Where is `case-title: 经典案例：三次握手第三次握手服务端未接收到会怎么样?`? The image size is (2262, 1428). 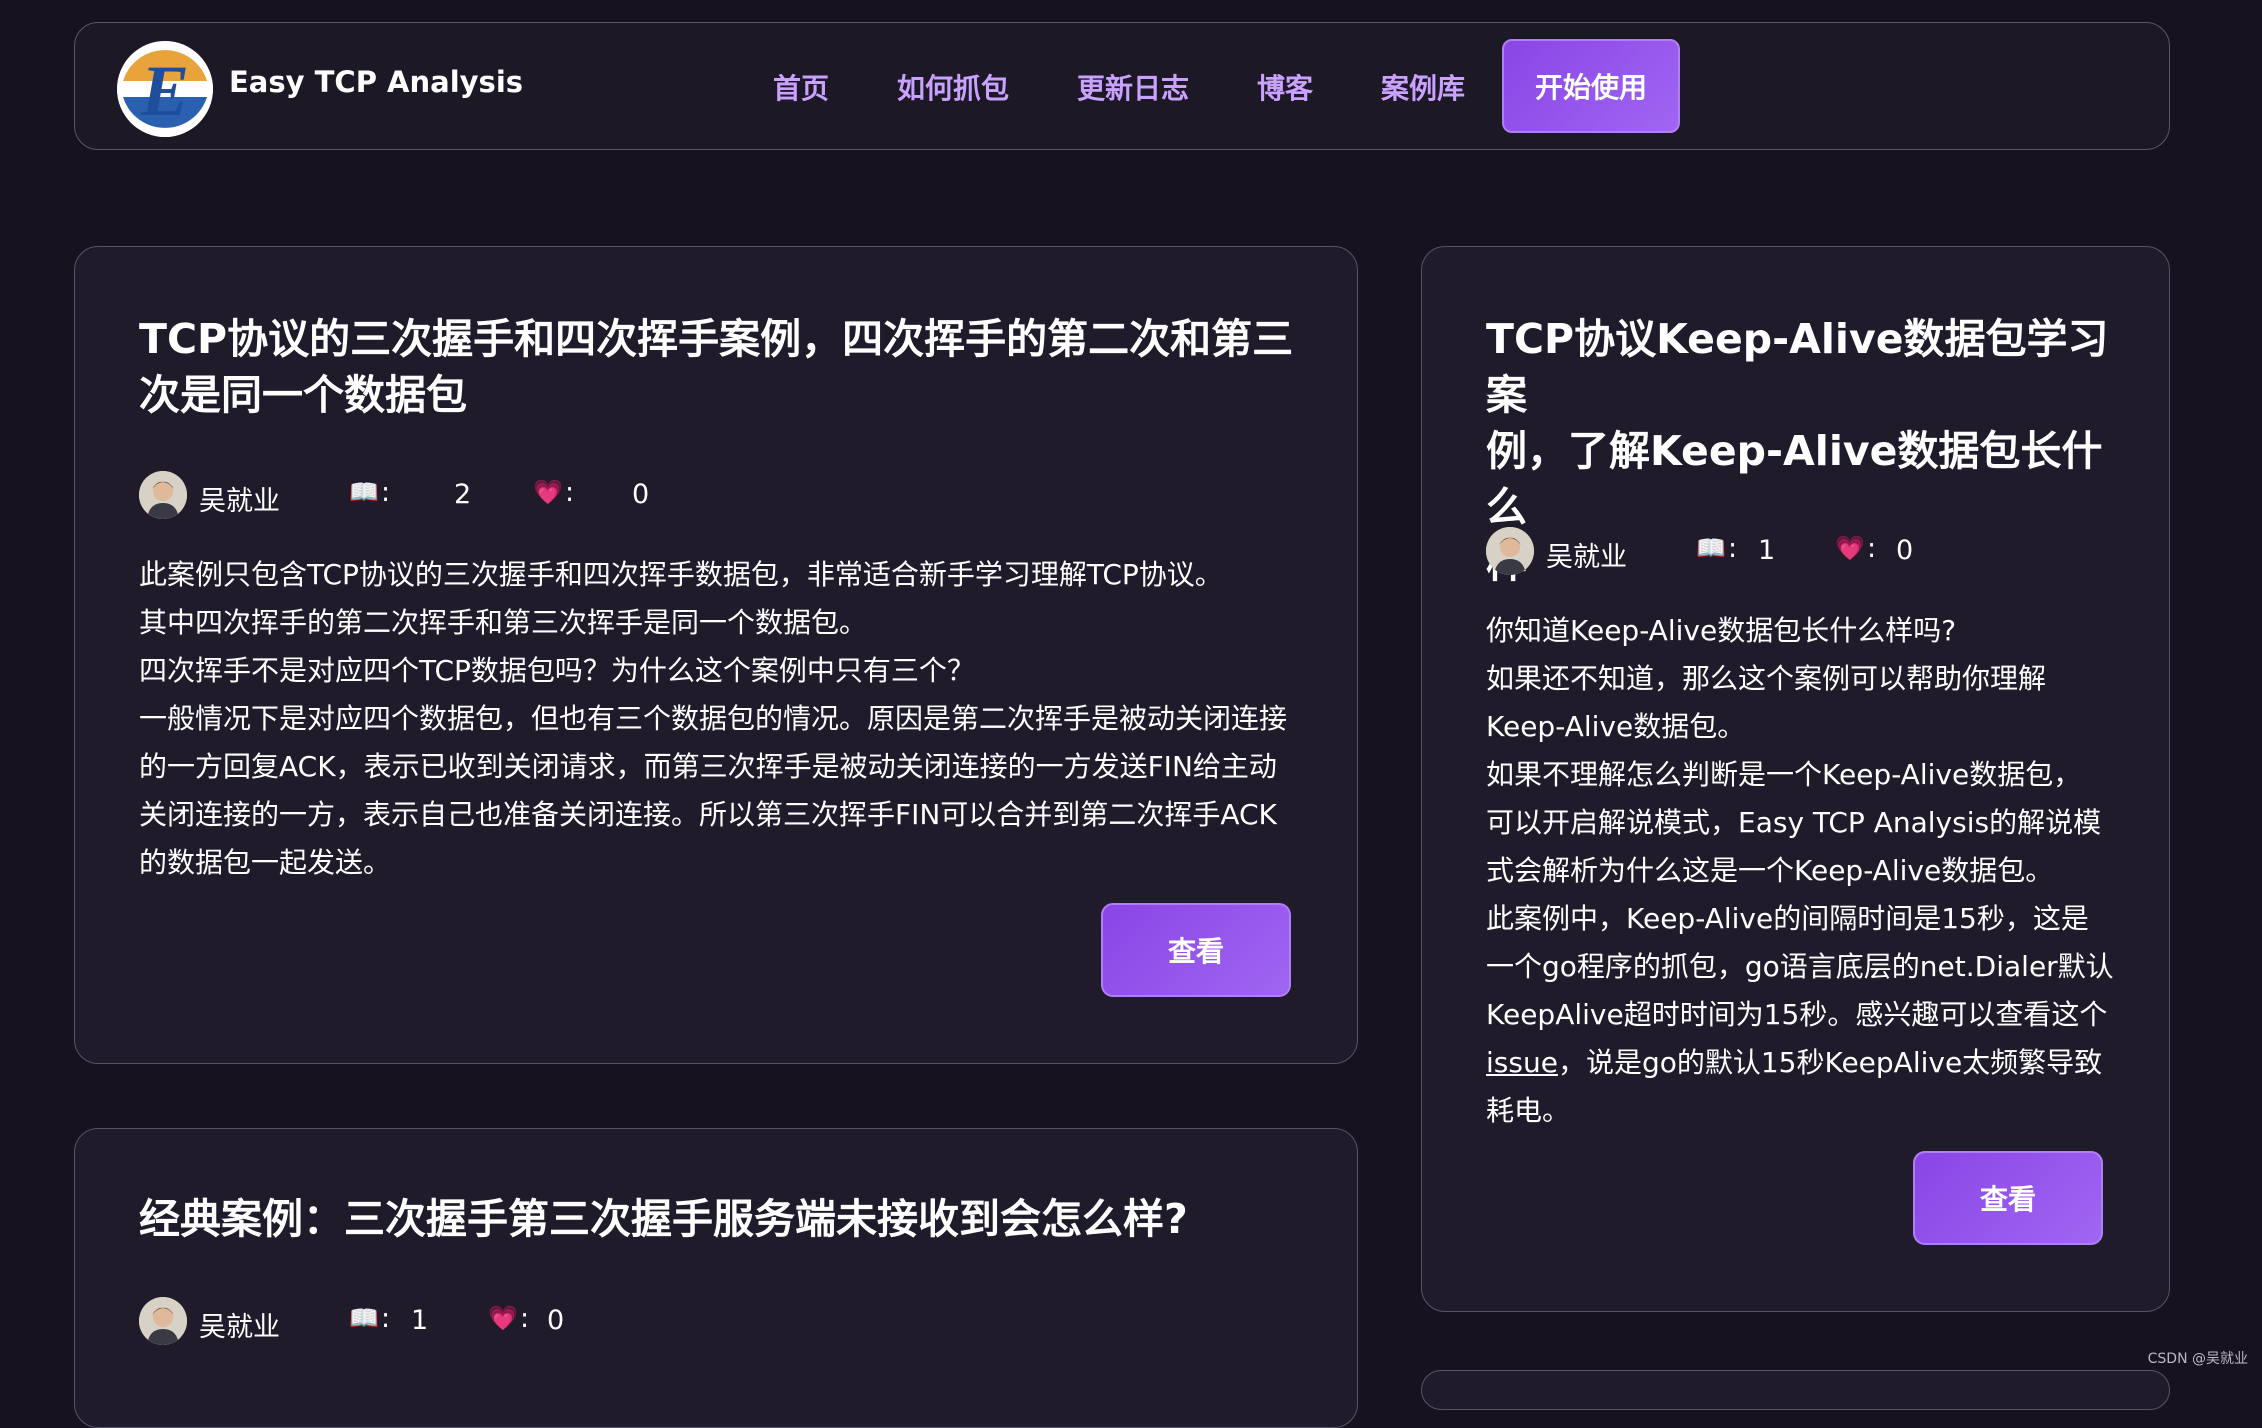
case-title: 经典案例：三次握手第三次握手服务端未接收到会怎么样? is located at coordinates (719, 1219).